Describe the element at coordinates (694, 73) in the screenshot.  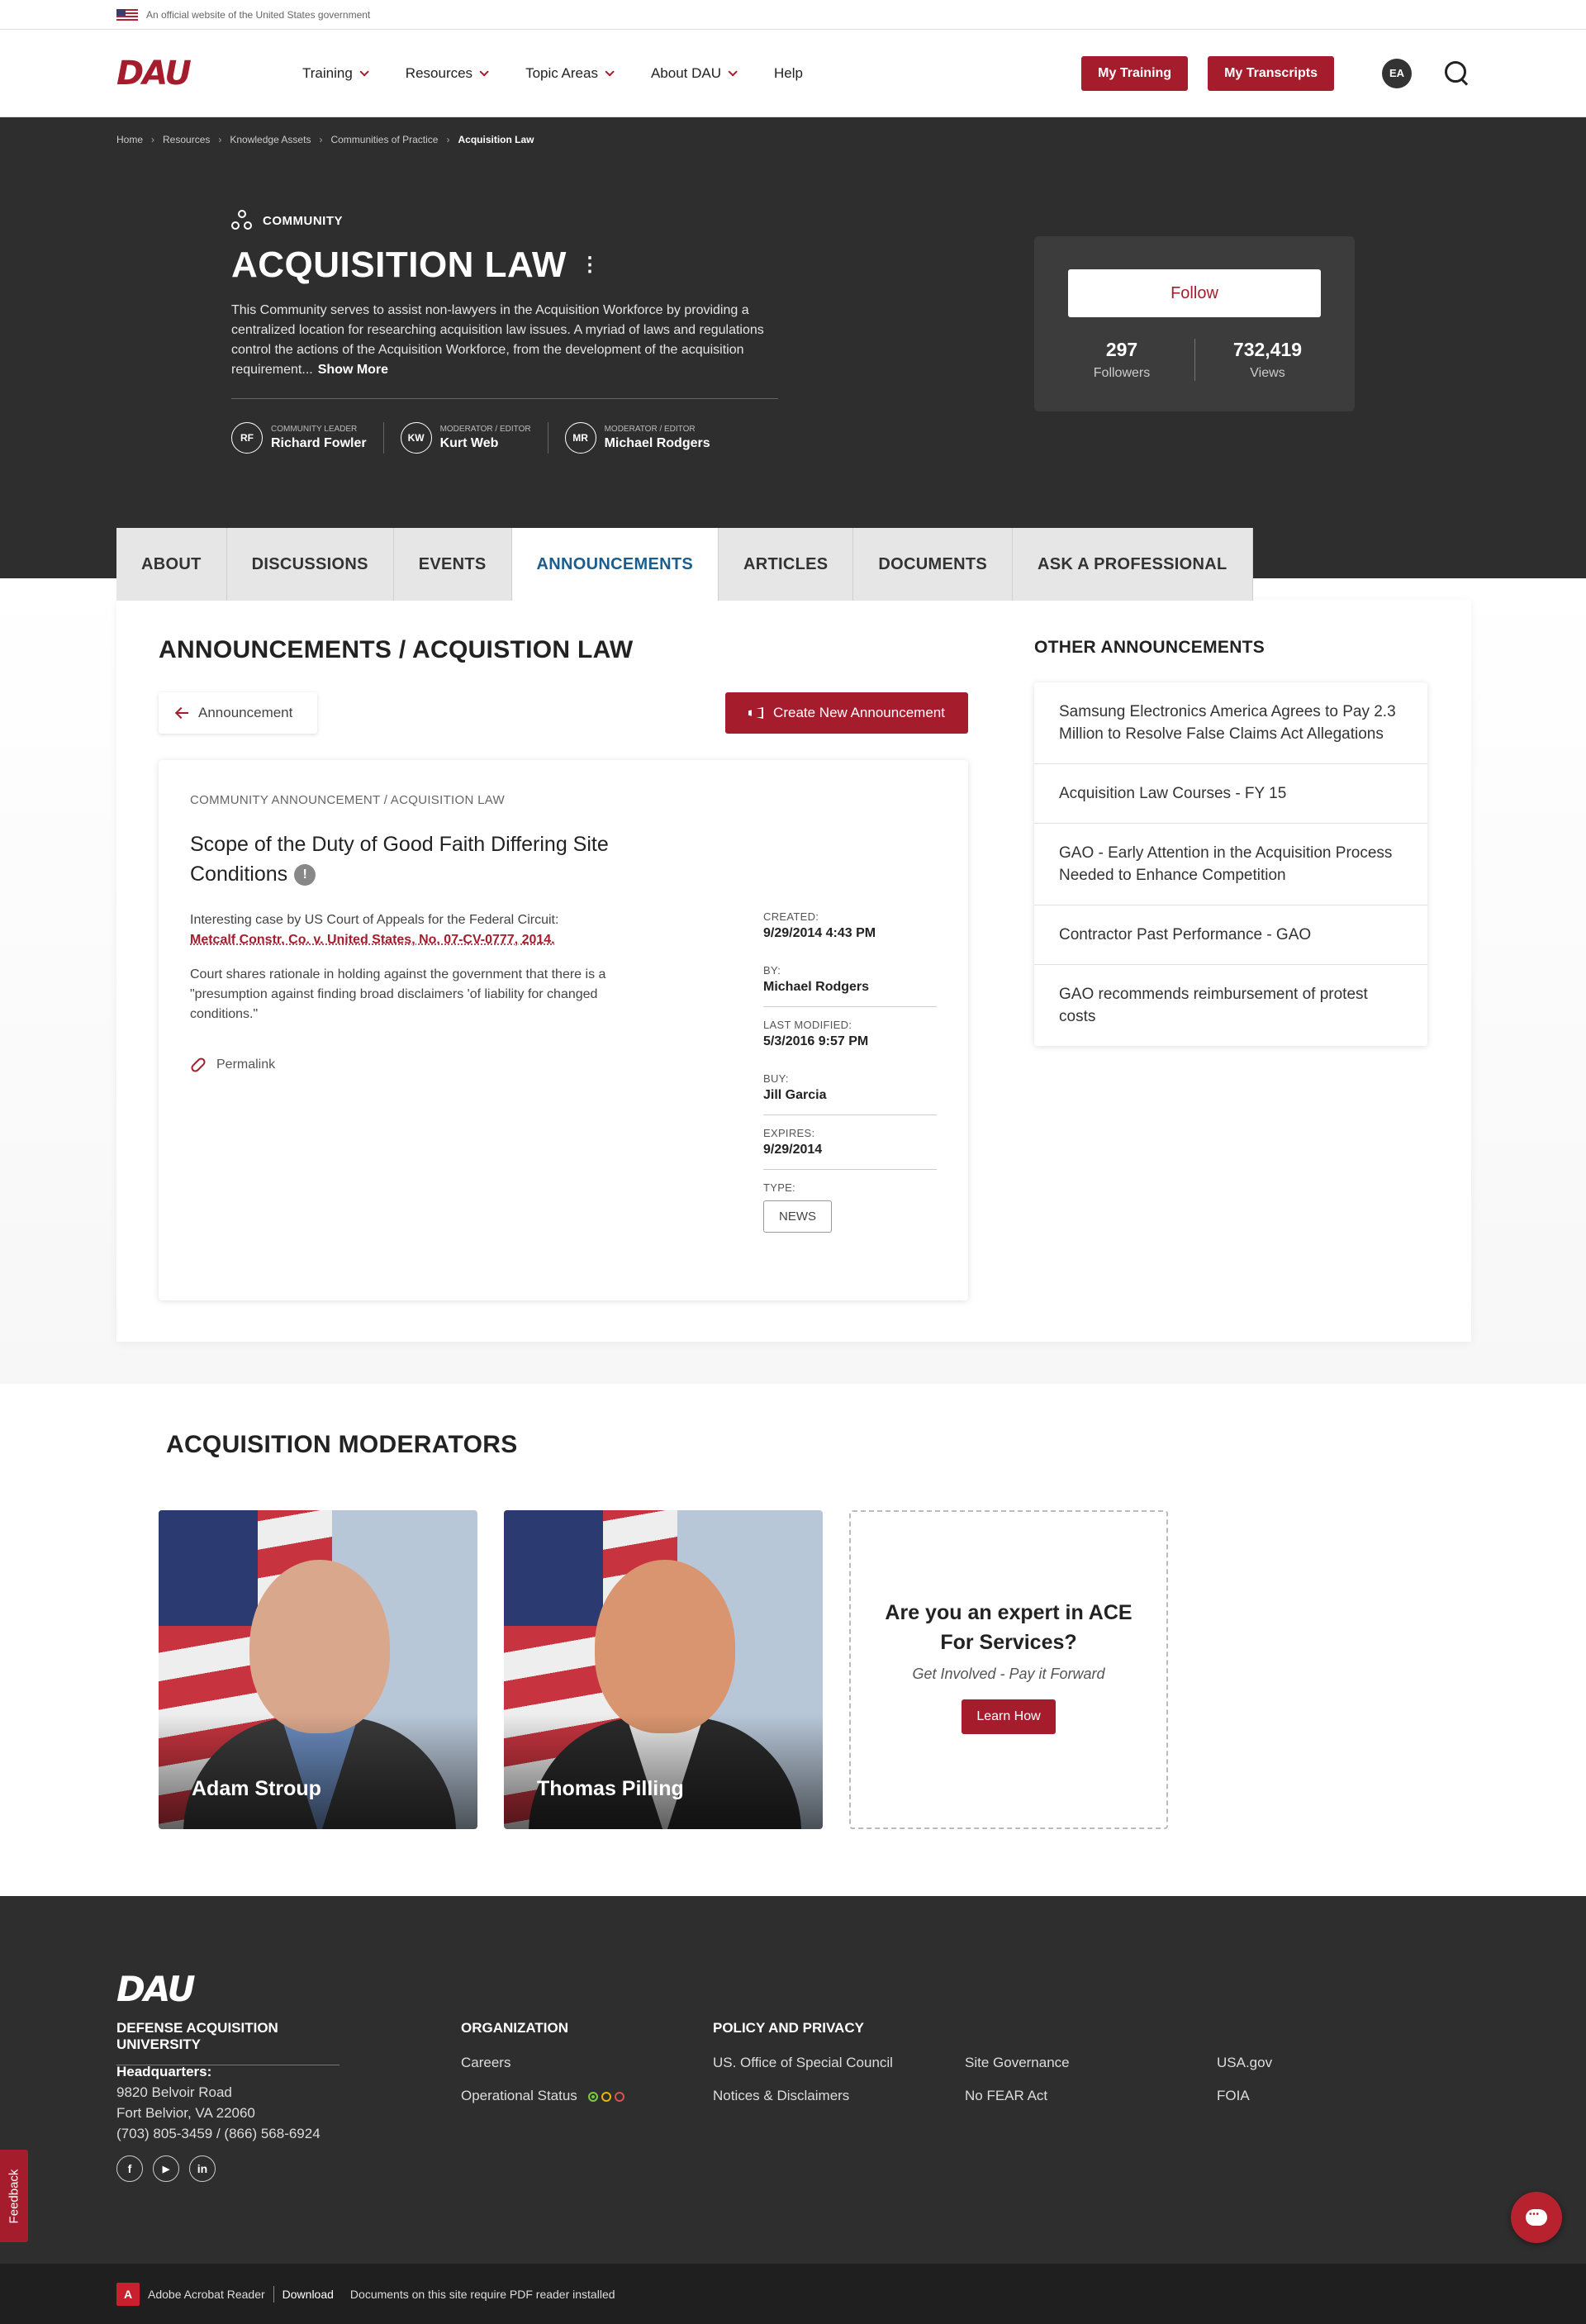
I see `nav-about-dau: About DAU` at that location.